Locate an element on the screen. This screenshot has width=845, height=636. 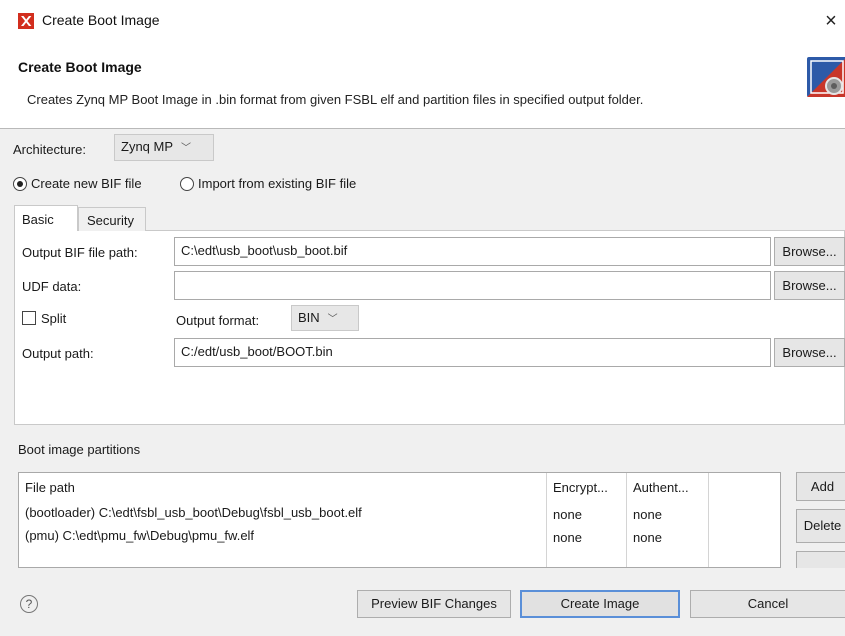
window-title: Create Boot Image is located at coordinates (101, 20).